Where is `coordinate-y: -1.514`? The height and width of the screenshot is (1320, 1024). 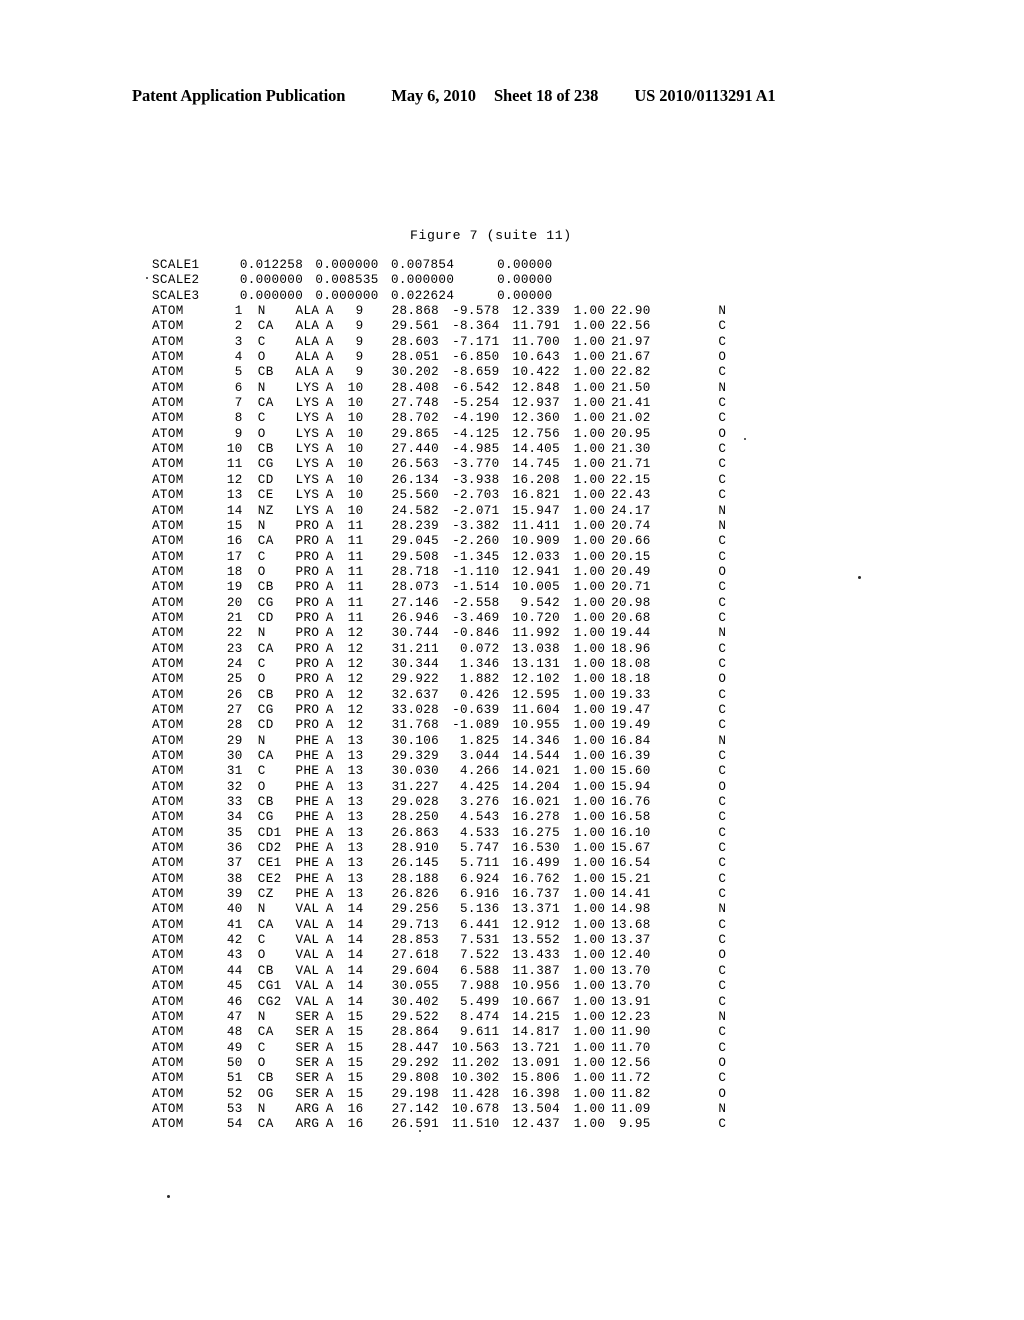 coordinate-y: -1.514 is located at coordinates (476, 587).